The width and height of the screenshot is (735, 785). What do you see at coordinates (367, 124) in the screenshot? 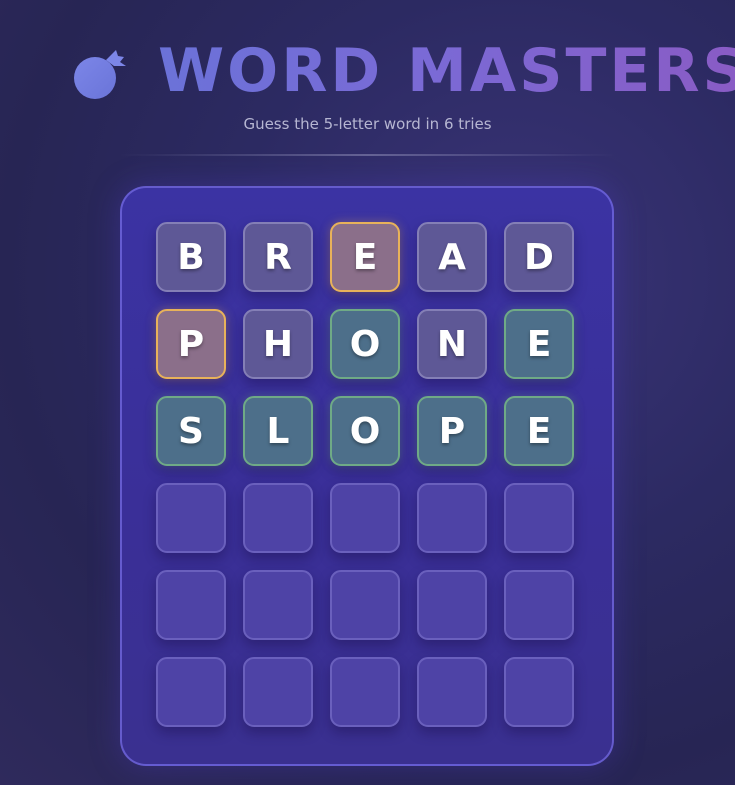
I see `subtitle: Guess the 5-letter word in 6 tries` at bounding box center [367, 124].